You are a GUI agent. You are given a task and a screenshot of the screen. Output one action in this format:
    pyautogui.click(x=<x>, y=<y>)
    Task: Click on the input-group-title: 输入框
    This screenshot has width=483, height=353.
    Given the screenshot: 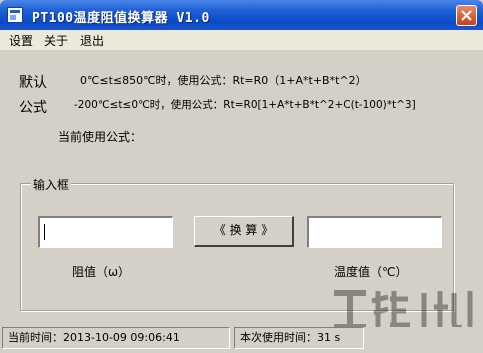 What is the action you would take?
    pyautogui.click(x=51, y=184)
    